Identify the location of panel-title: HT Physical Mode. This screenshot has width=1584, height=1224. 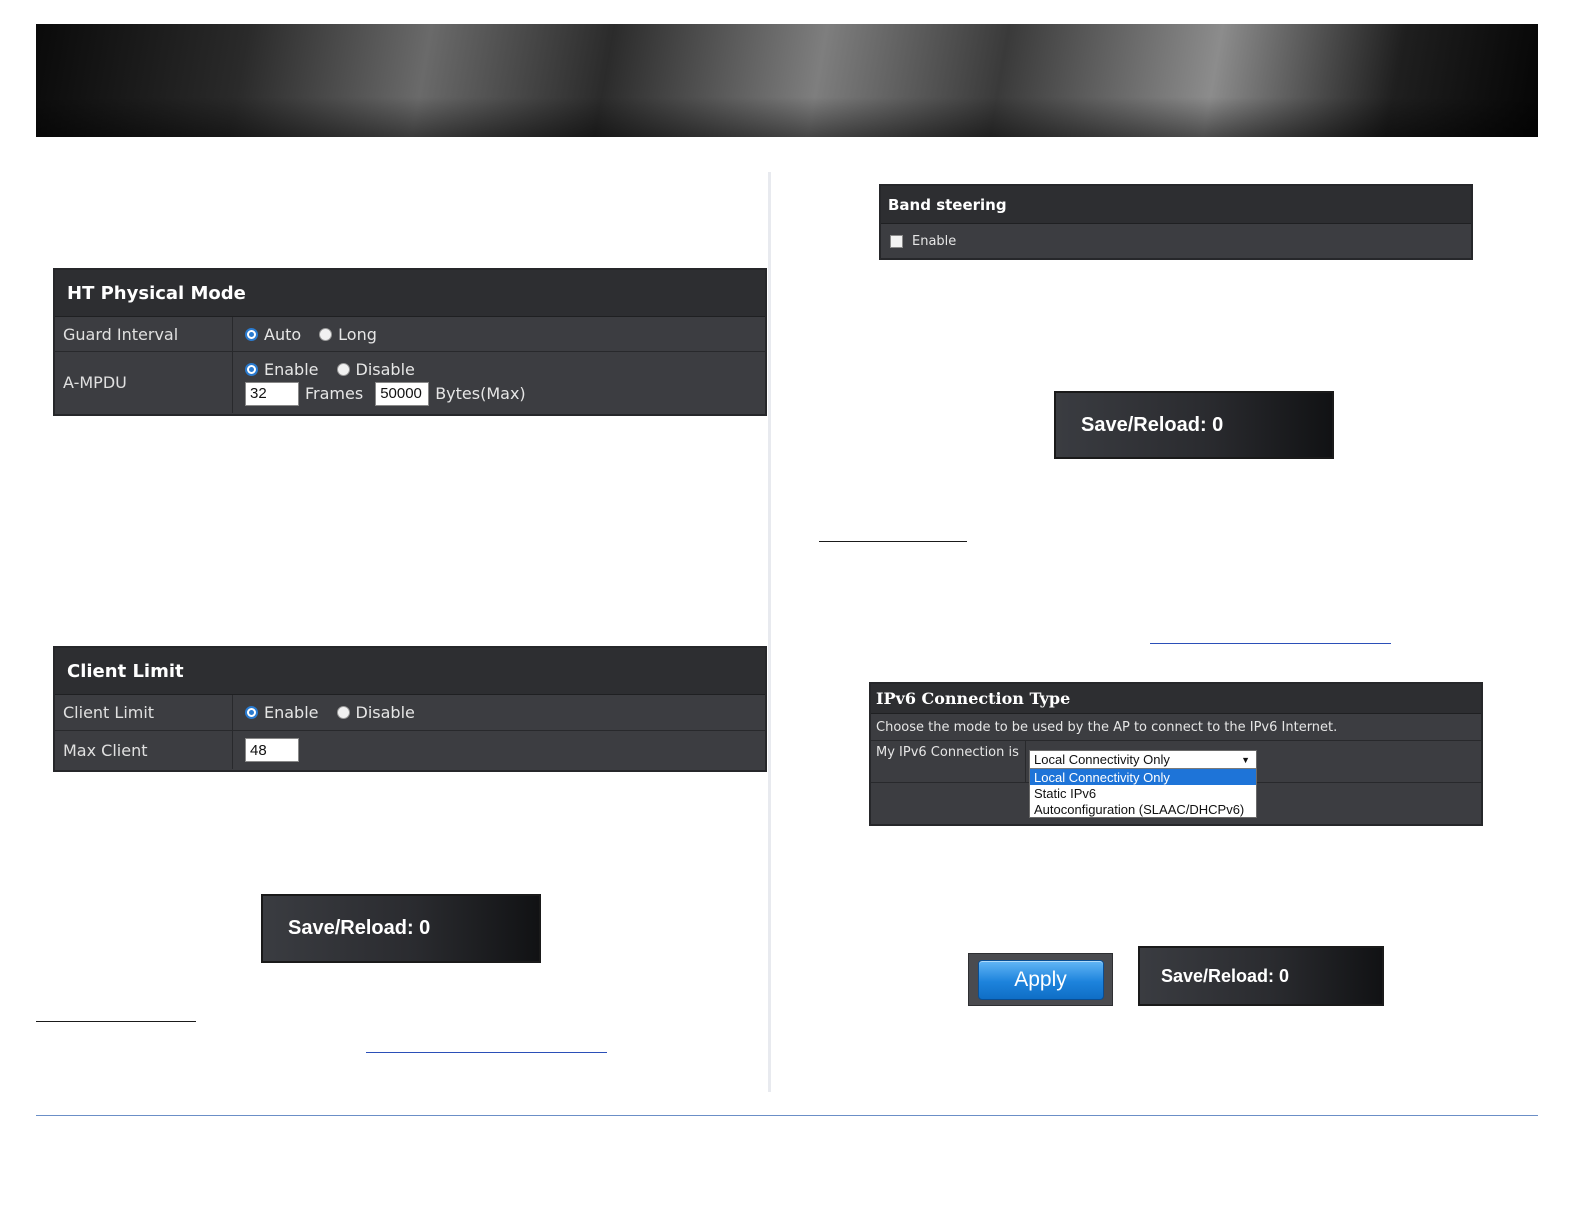
(410, 293).